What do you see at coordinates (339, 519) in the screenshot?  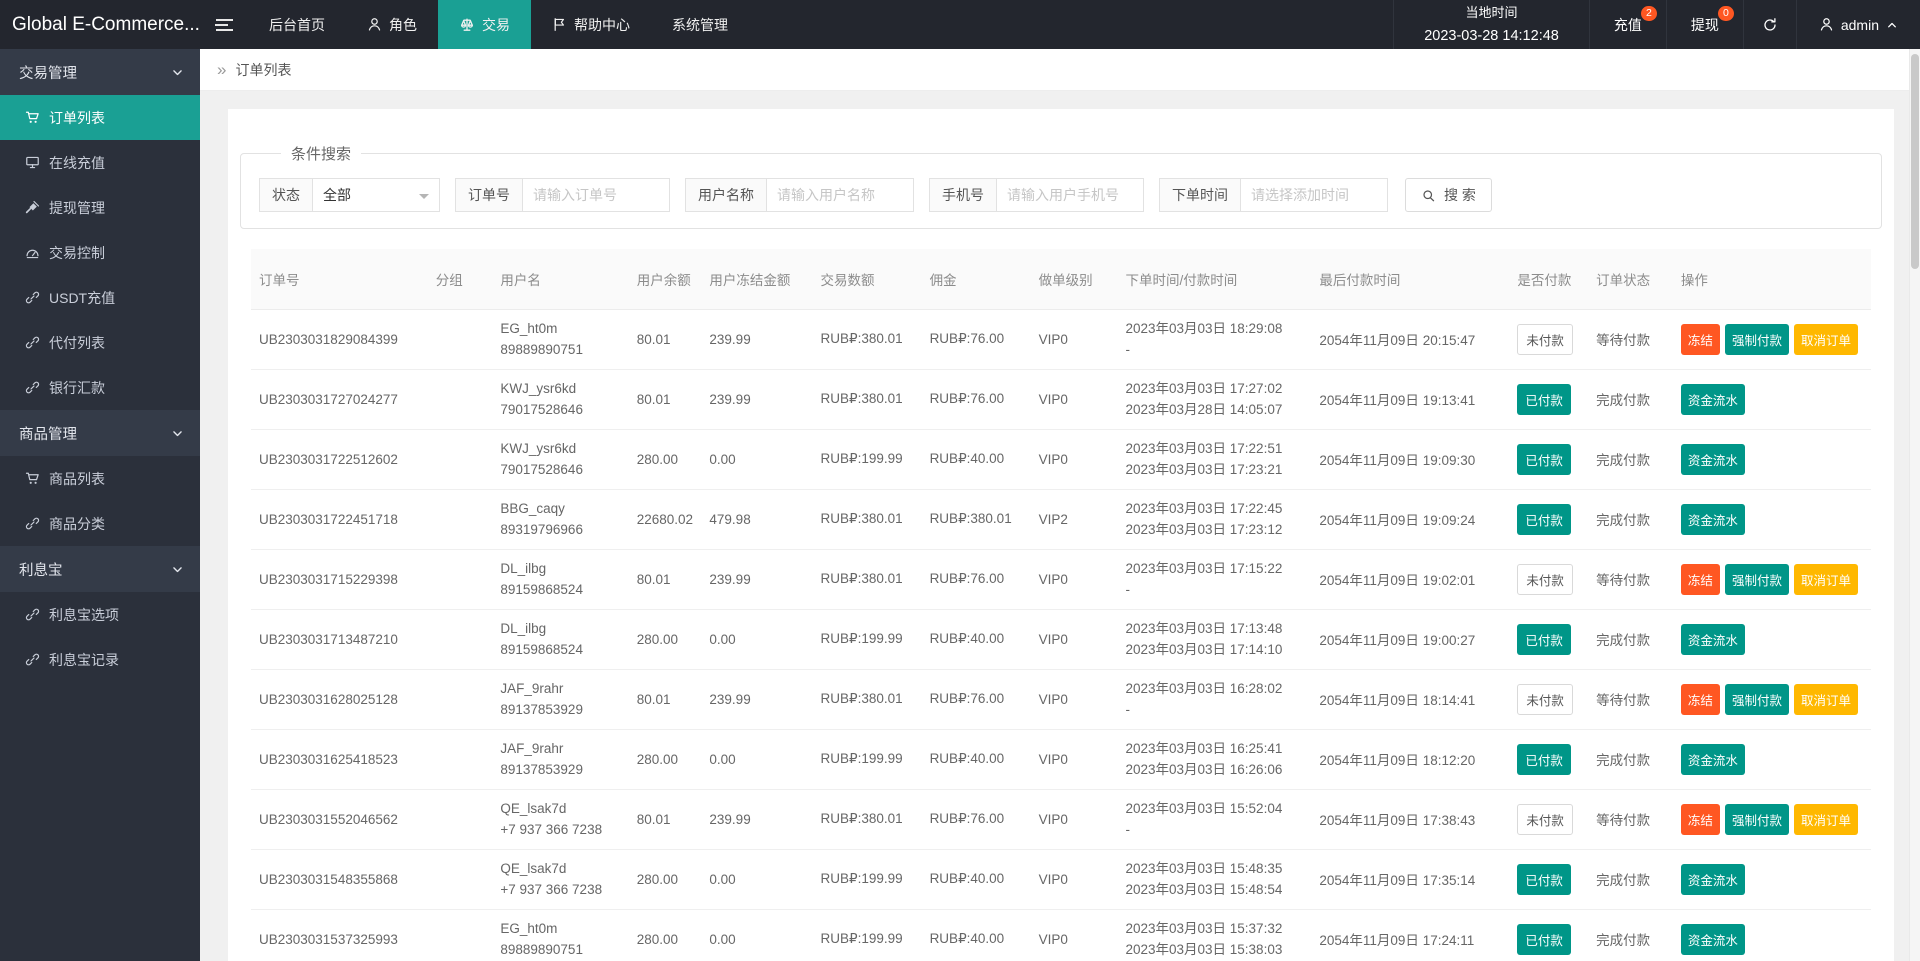 I see `cell-order-no: UB2303031722451718` at bounding box center [339, 519].